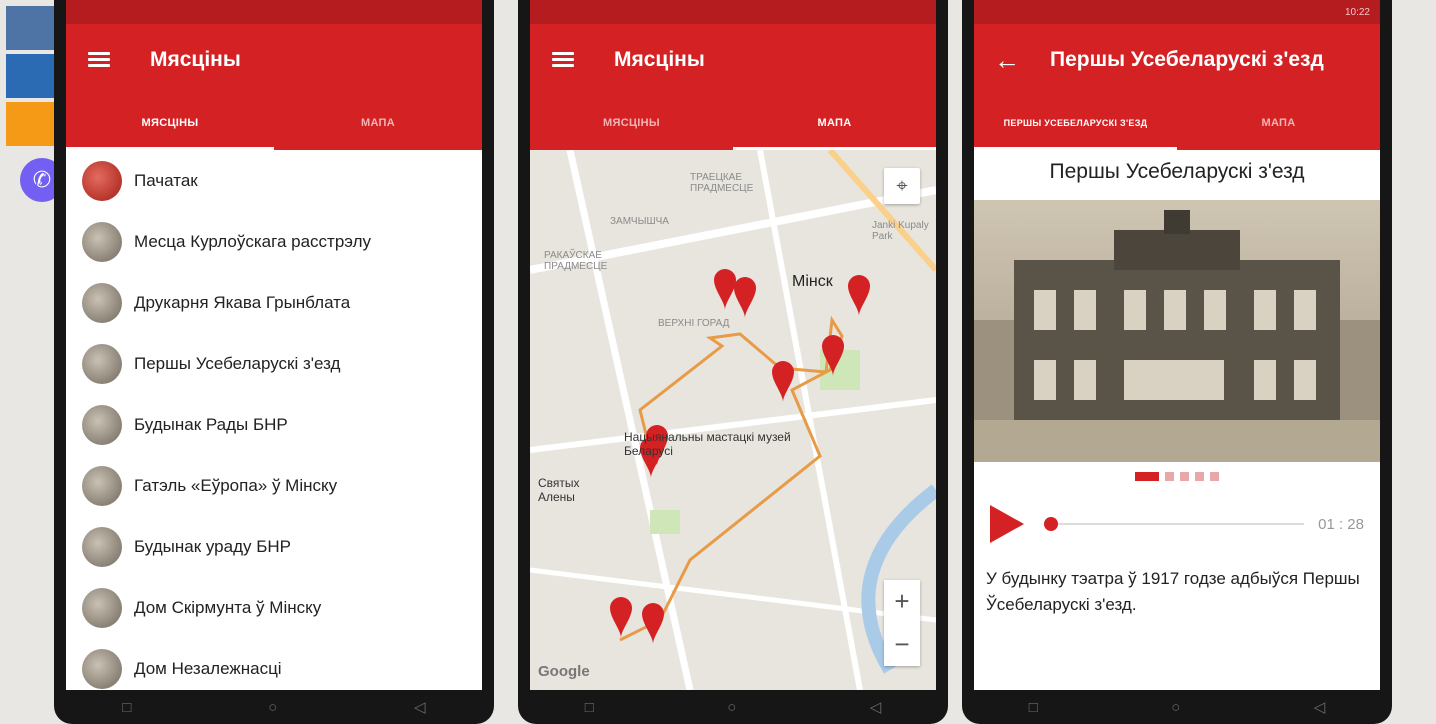 This screenshot has height=724, width=1436. Describe the element at coordinates (576, 261) in the screenshot. I see `map-label-rakauskae: РАКАЎСКАЕ ПРАДМЕСЦЕ` at that location.